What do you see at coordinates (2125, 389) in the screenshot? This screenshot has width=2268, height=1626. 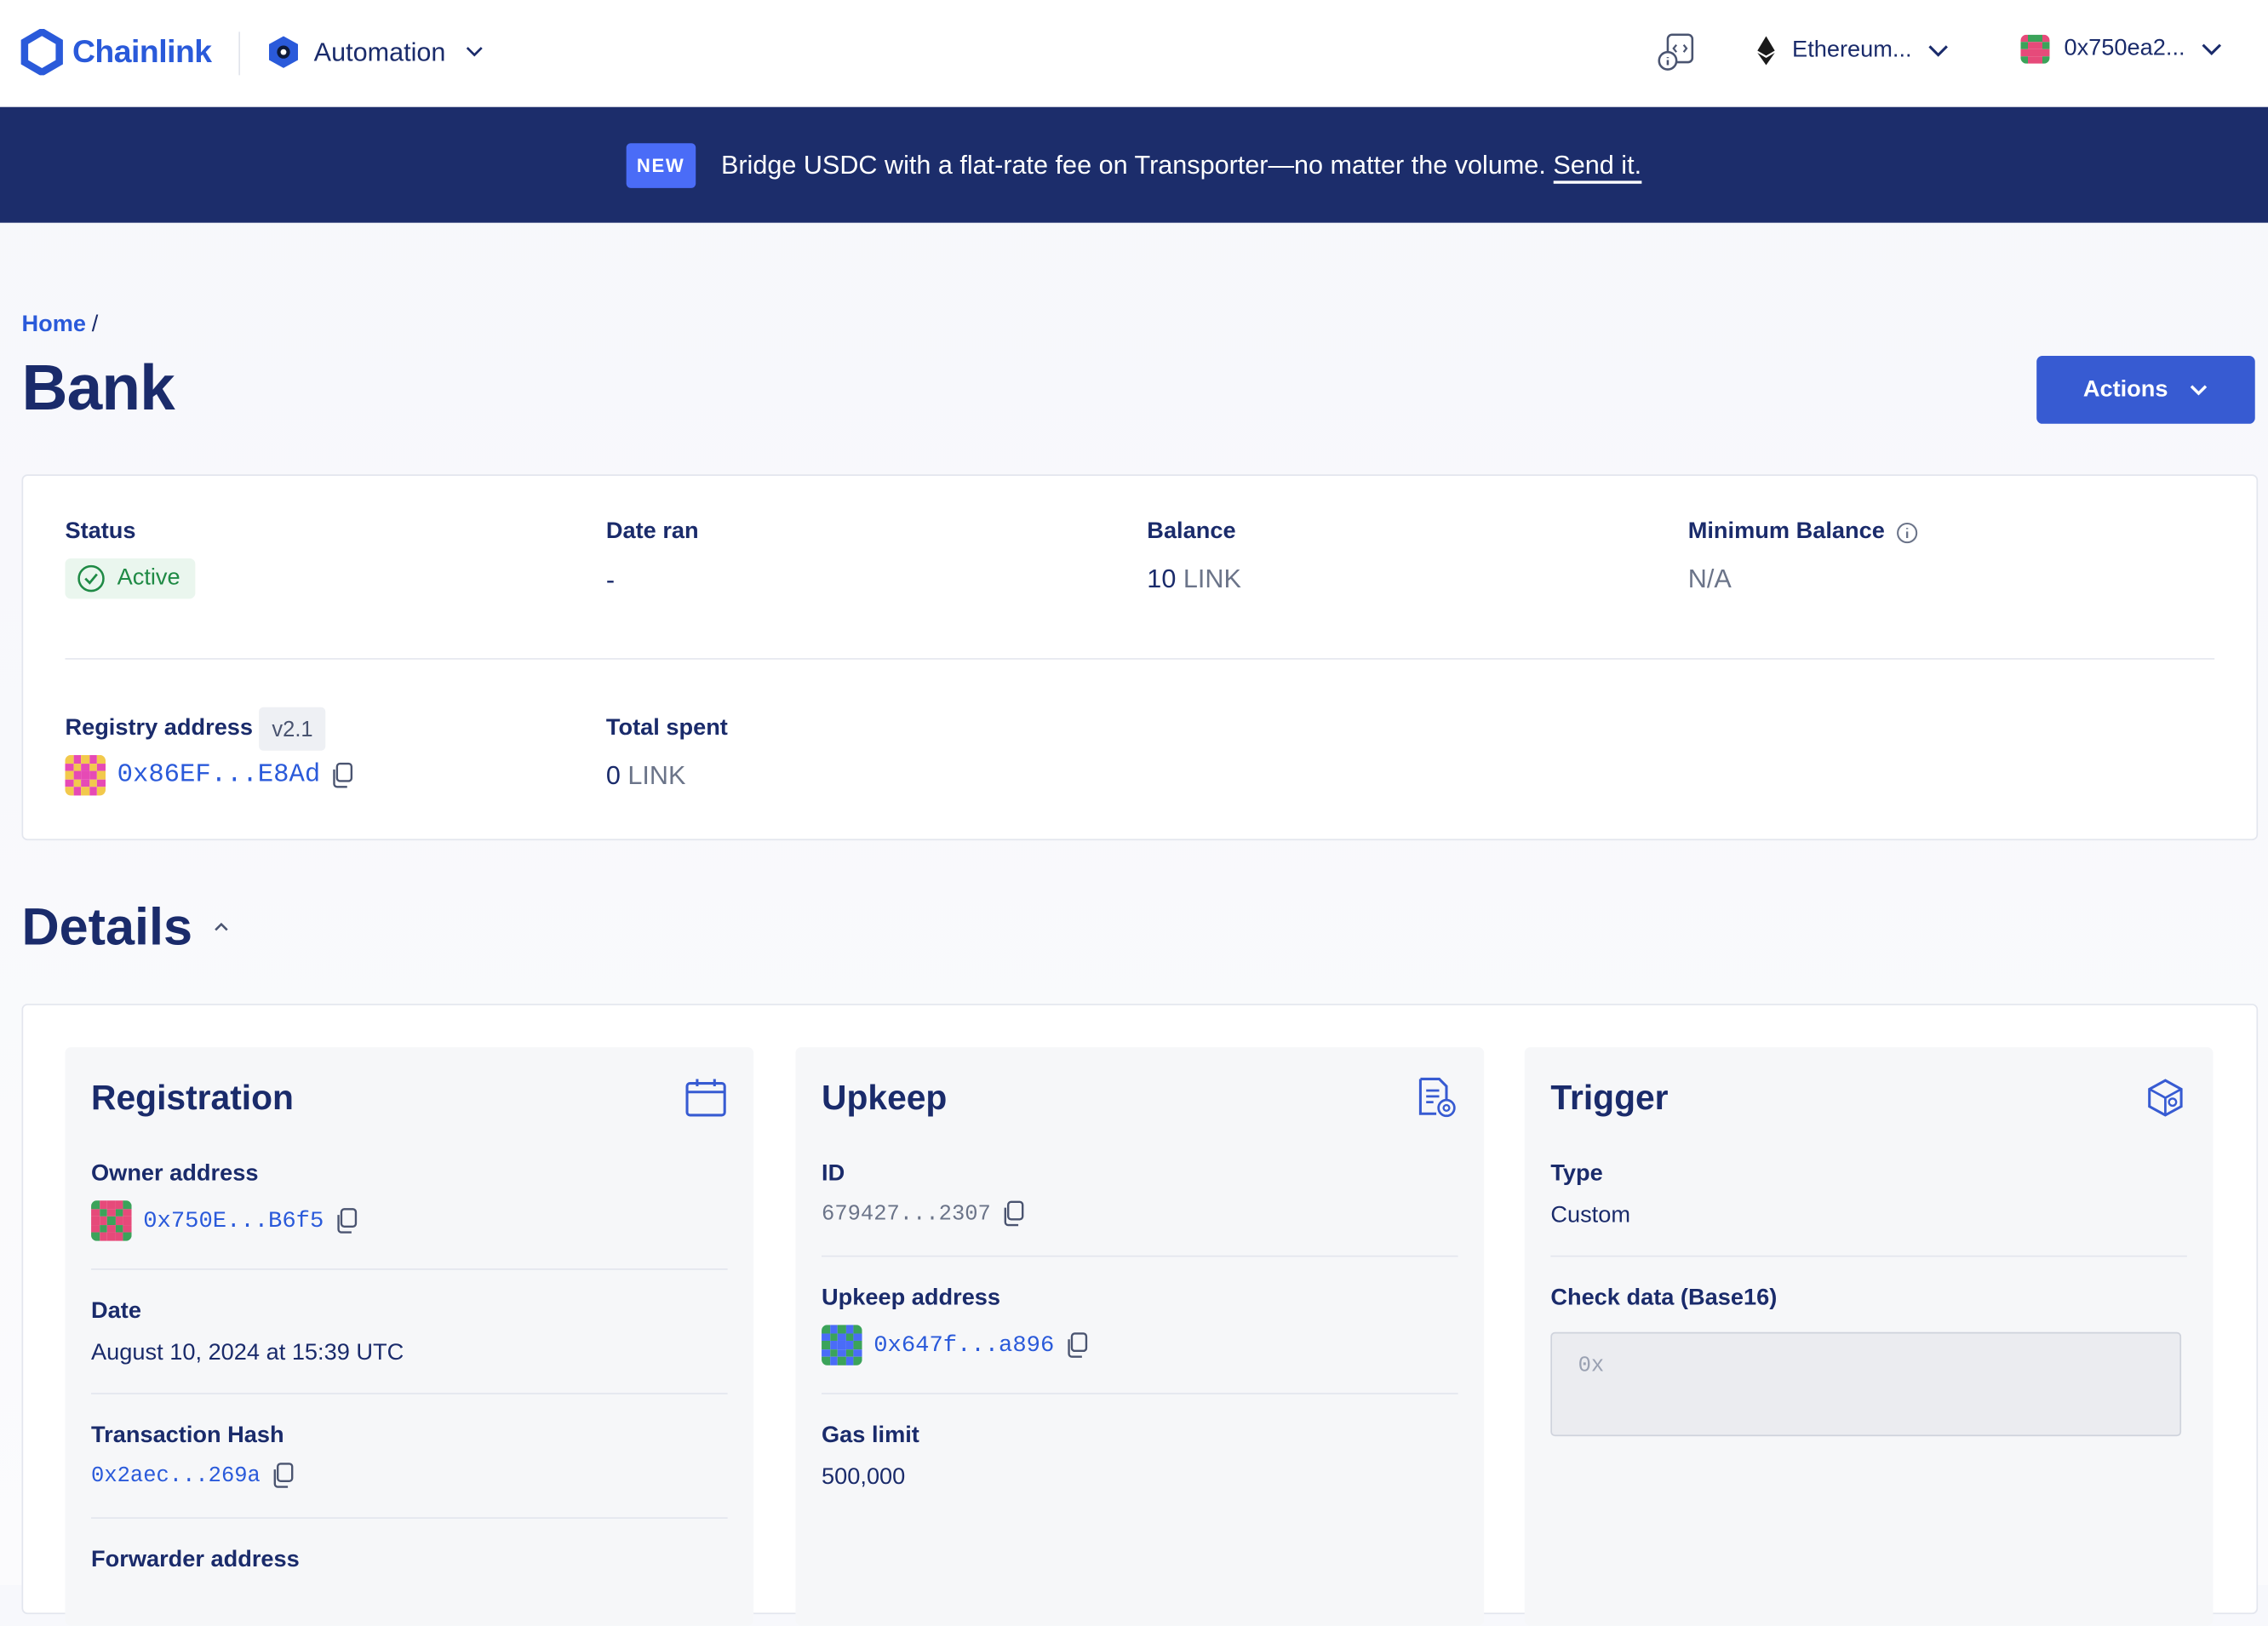 I see `actions-label: Actions` at bounding box center [2125, 389].